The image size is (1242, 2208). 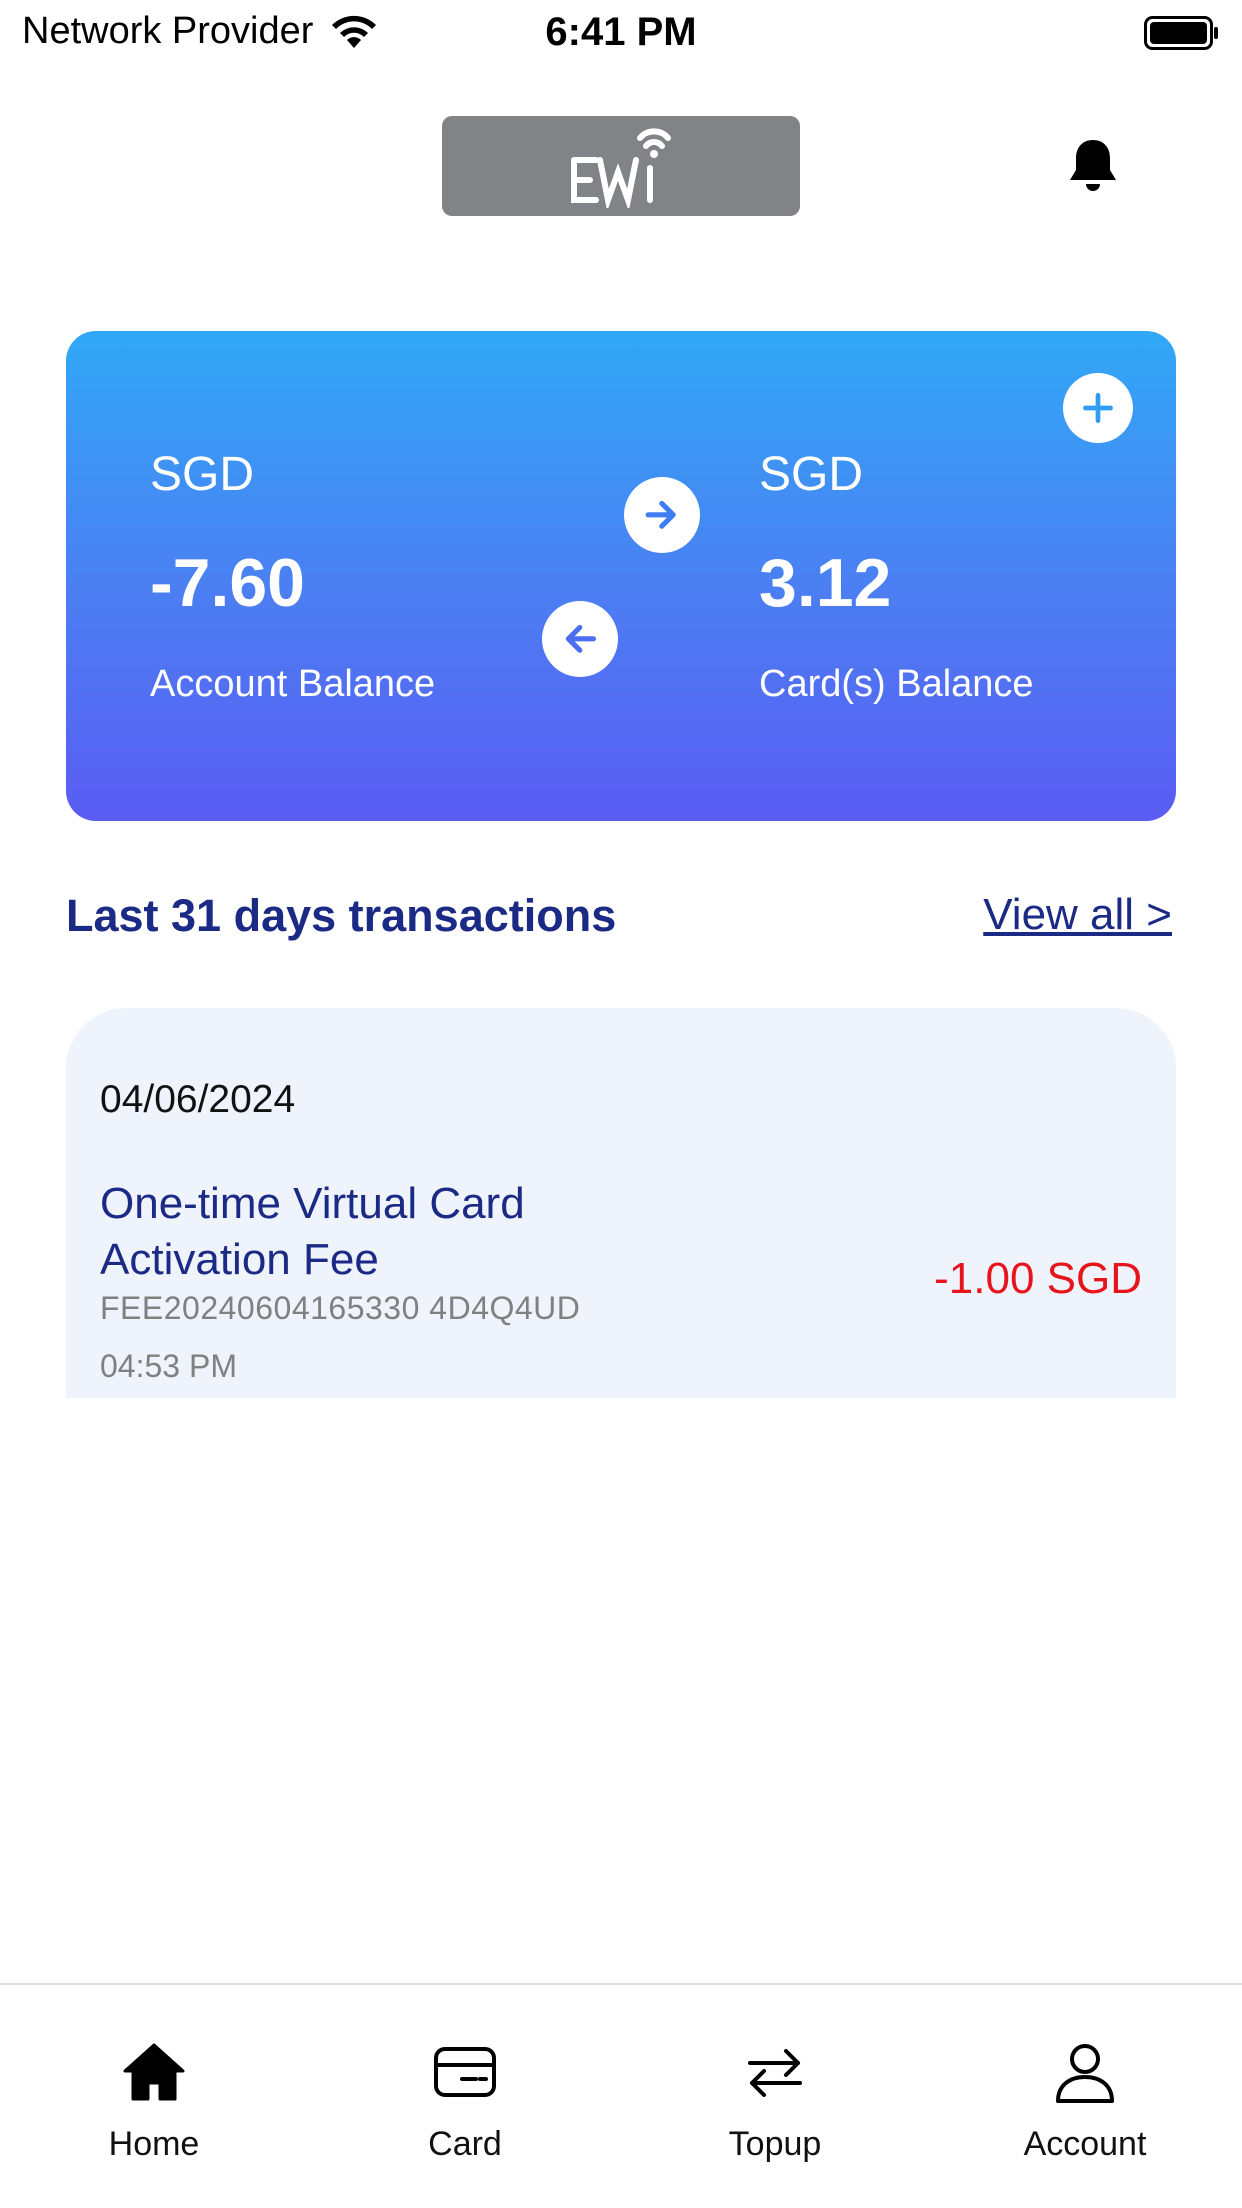 I want to click on nav-home-label: Home, so click(x=154, y=2144).